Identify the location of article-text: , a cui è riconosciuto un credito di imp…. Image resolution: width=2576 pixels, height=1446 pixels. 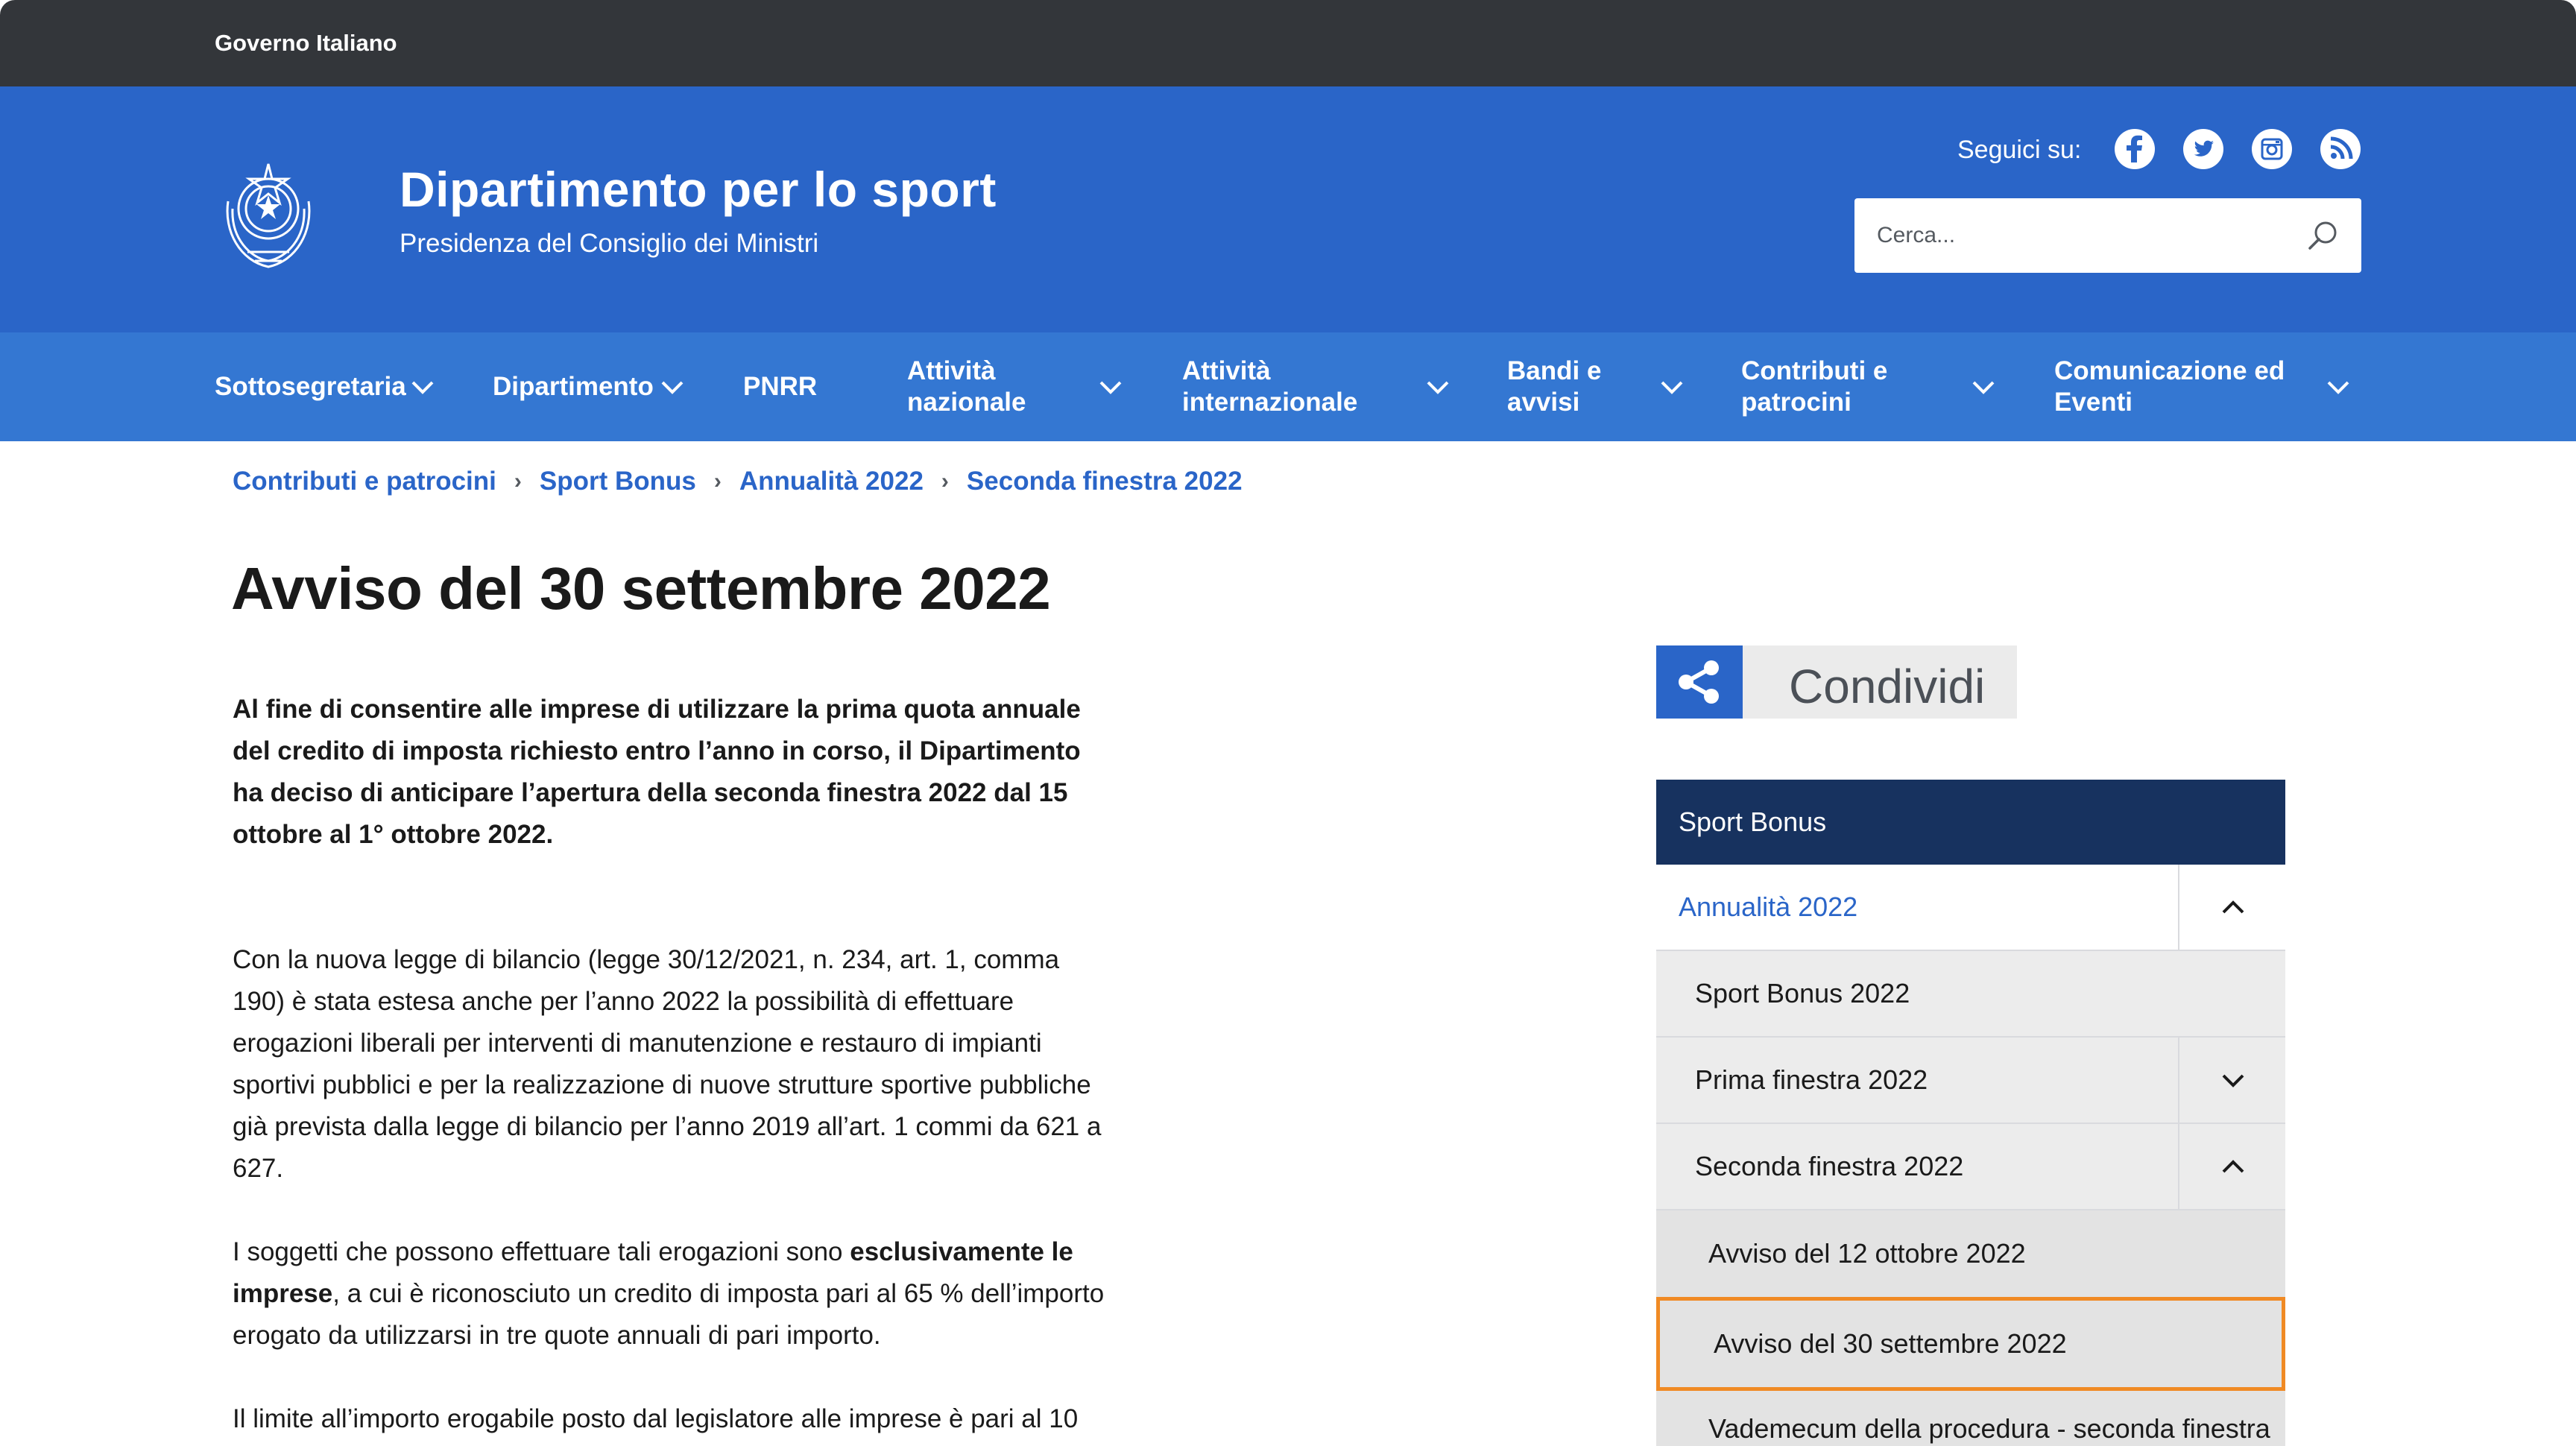
(669, 1314).